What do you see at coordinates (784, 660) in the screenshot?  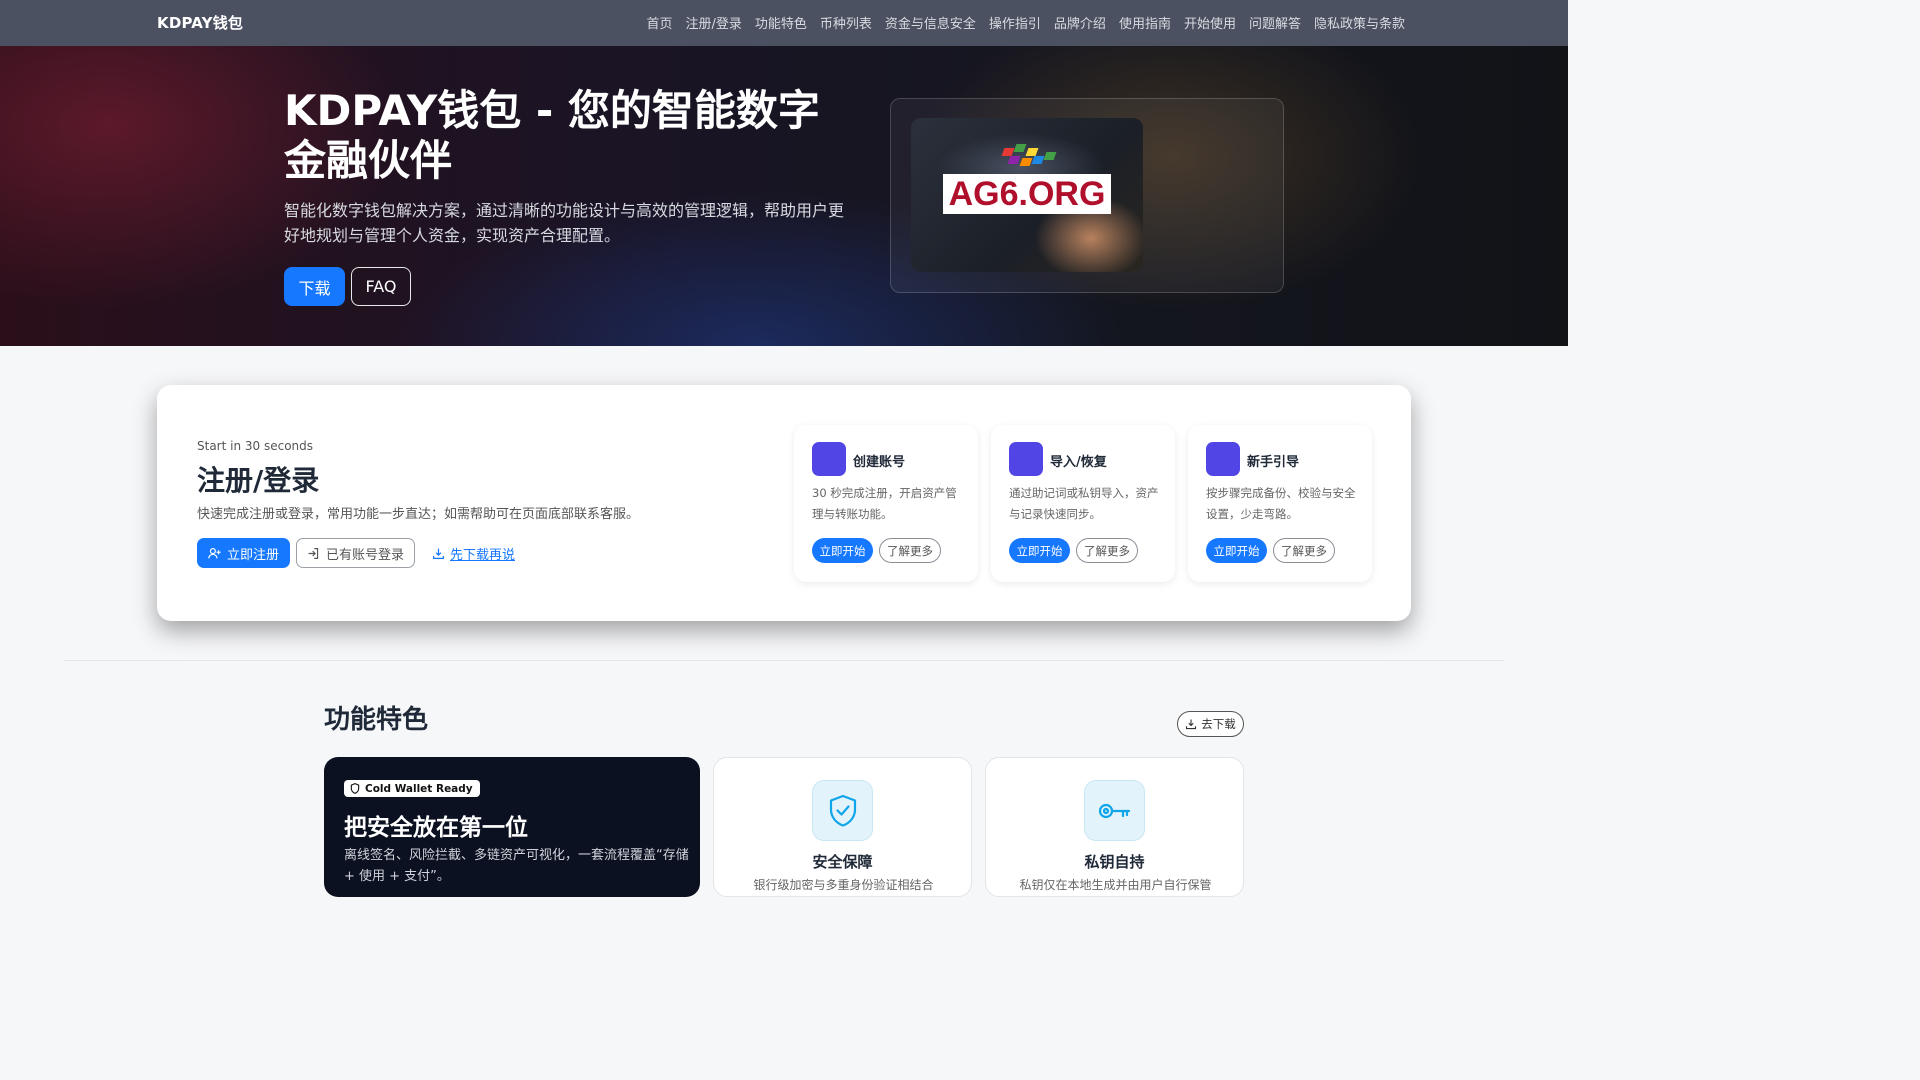 I see `section-divider` at bounding box center [784, 660].